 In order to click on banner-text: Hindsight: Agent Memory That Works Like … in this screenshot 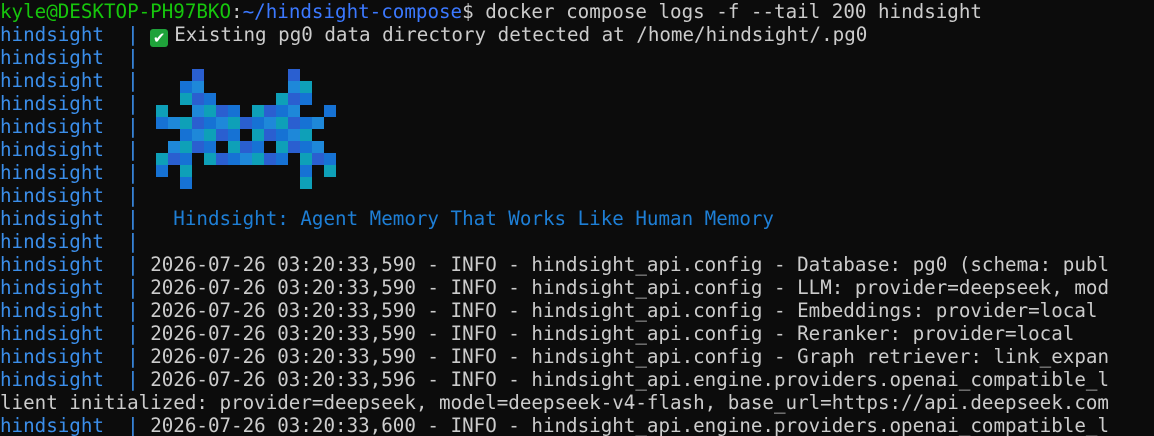, I will do `click(462, 218)`.